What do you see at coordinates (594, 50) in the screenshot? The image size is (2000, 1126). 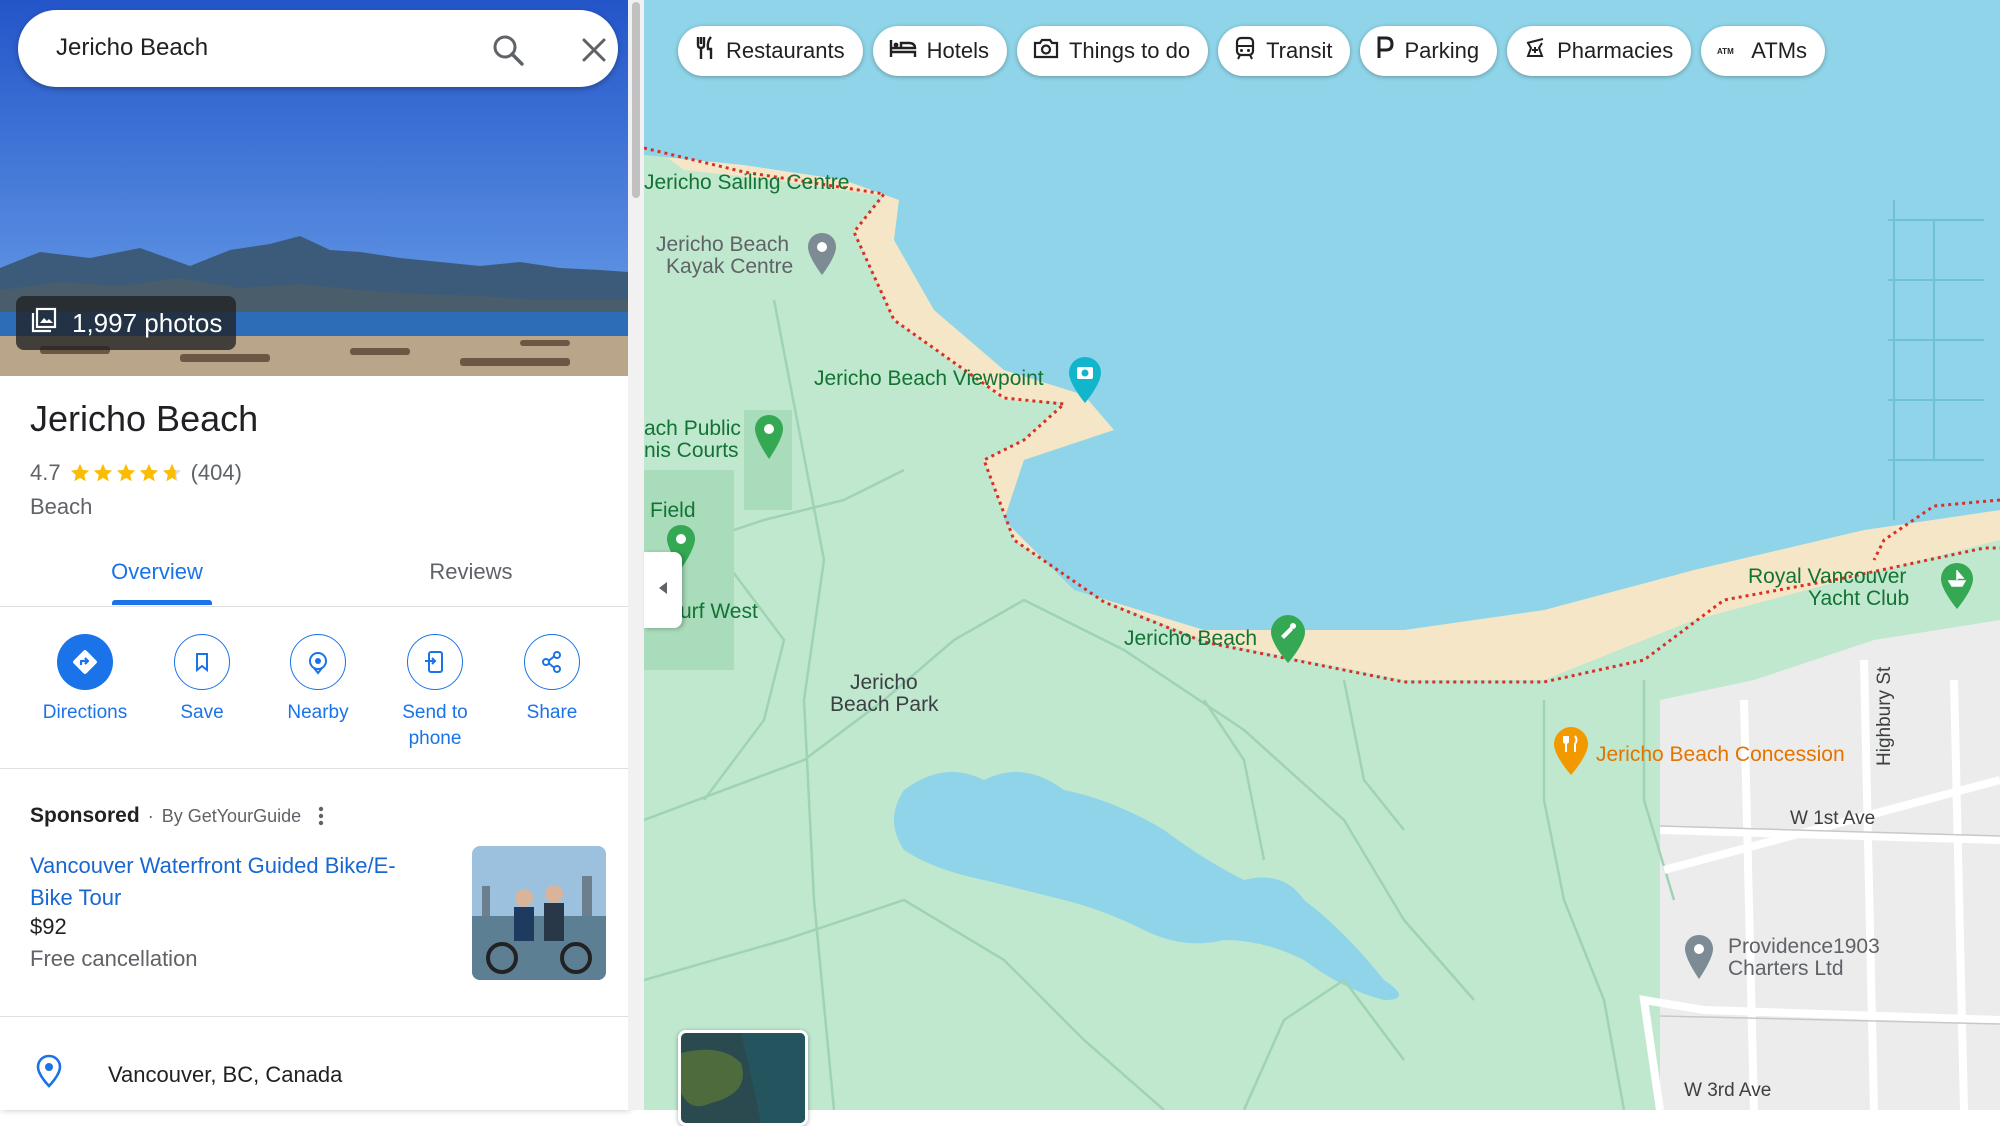 I see `close-icon` at bounding box center [594, 50].